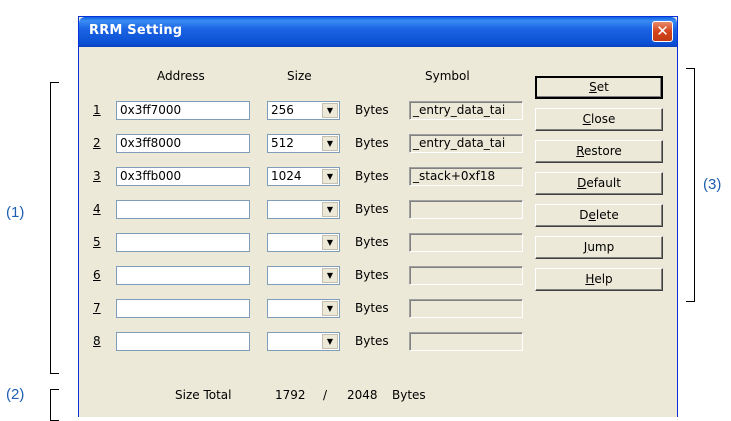 This screenshot has width=731, height=421. Describe the element at coordinates (712, 184) in the screenshot. I see `annotation-label-3: (3)` at that location.